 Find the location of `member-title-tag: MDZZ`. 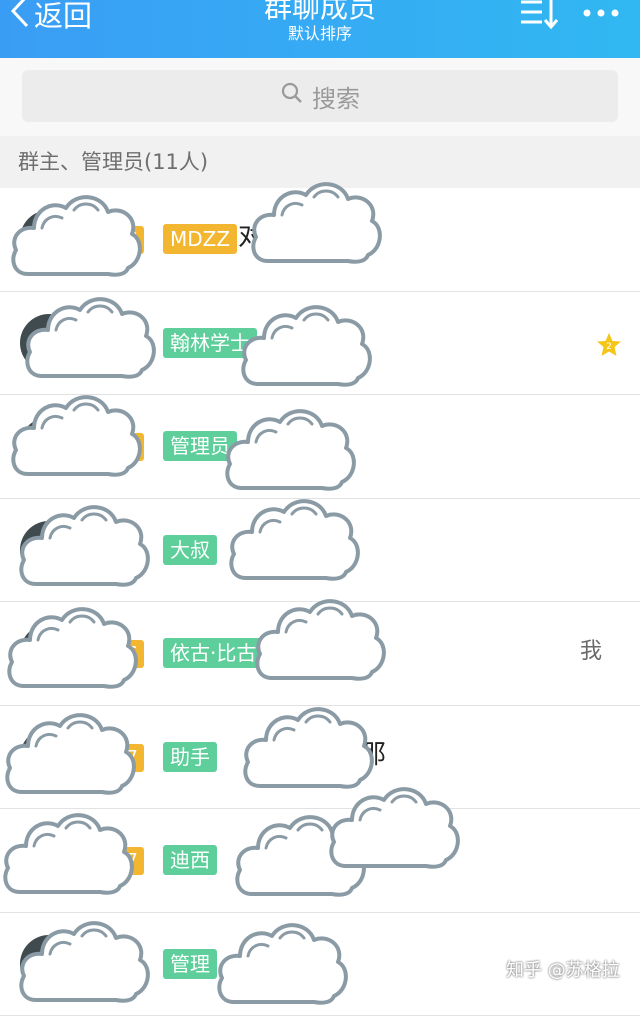

member-title-tag: MDZZ is located at coordinates (200, 239).